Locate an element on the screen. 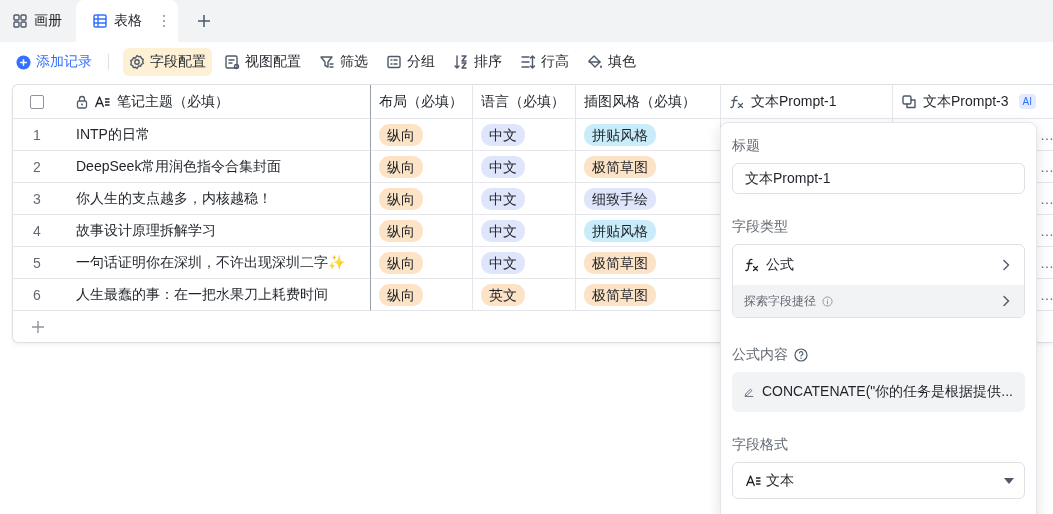 This screenshot has height=514, width=1053. toolbar-button: 筛选 is located at coordinates (343, 62).